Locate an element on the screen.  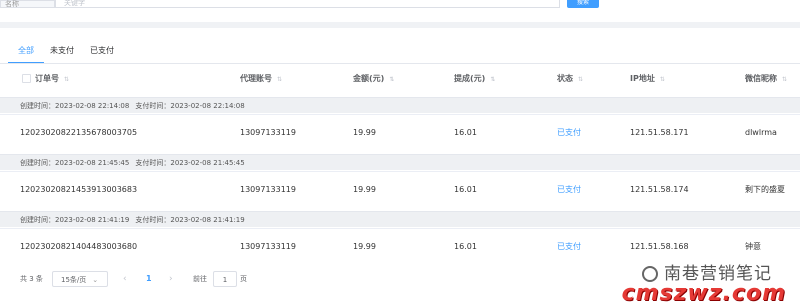
tab-all: 全部 is located at coordinates (26, 54).